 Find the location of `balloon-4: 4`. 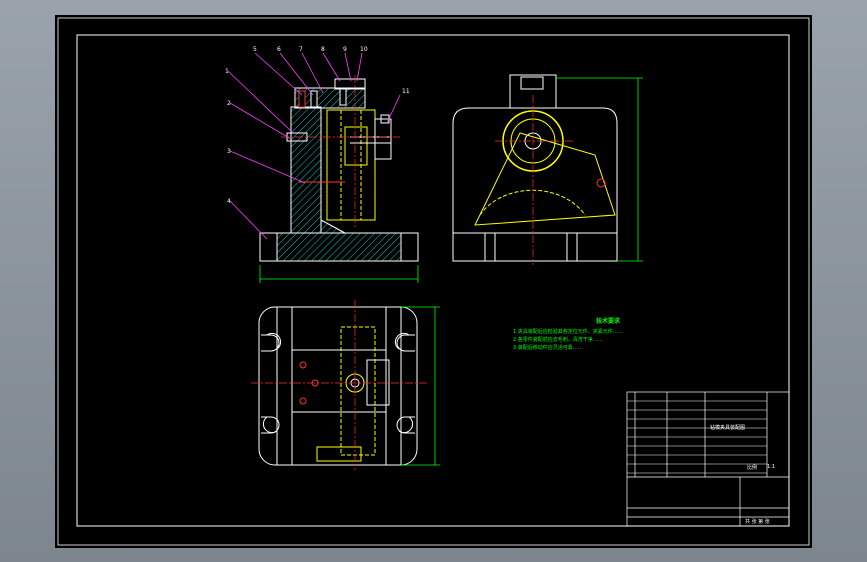

balloon-4: 4 is located at coordinates (229, 201).